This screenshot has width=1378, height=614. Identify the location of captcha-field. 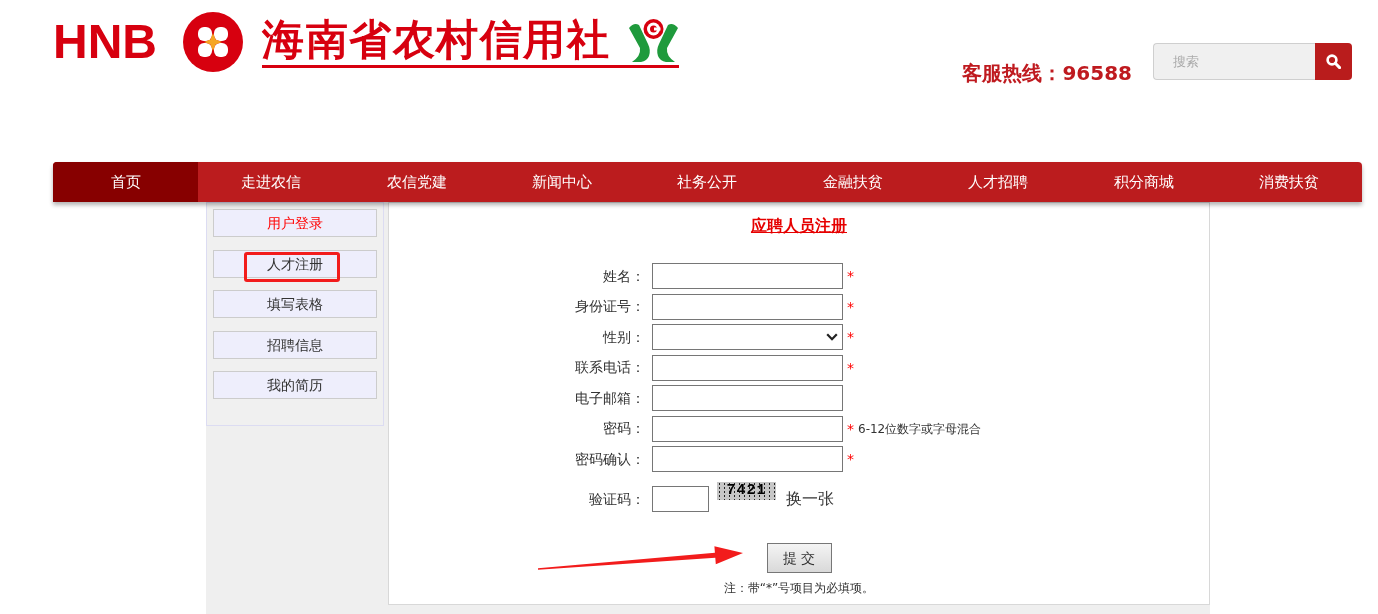
(680, 499).